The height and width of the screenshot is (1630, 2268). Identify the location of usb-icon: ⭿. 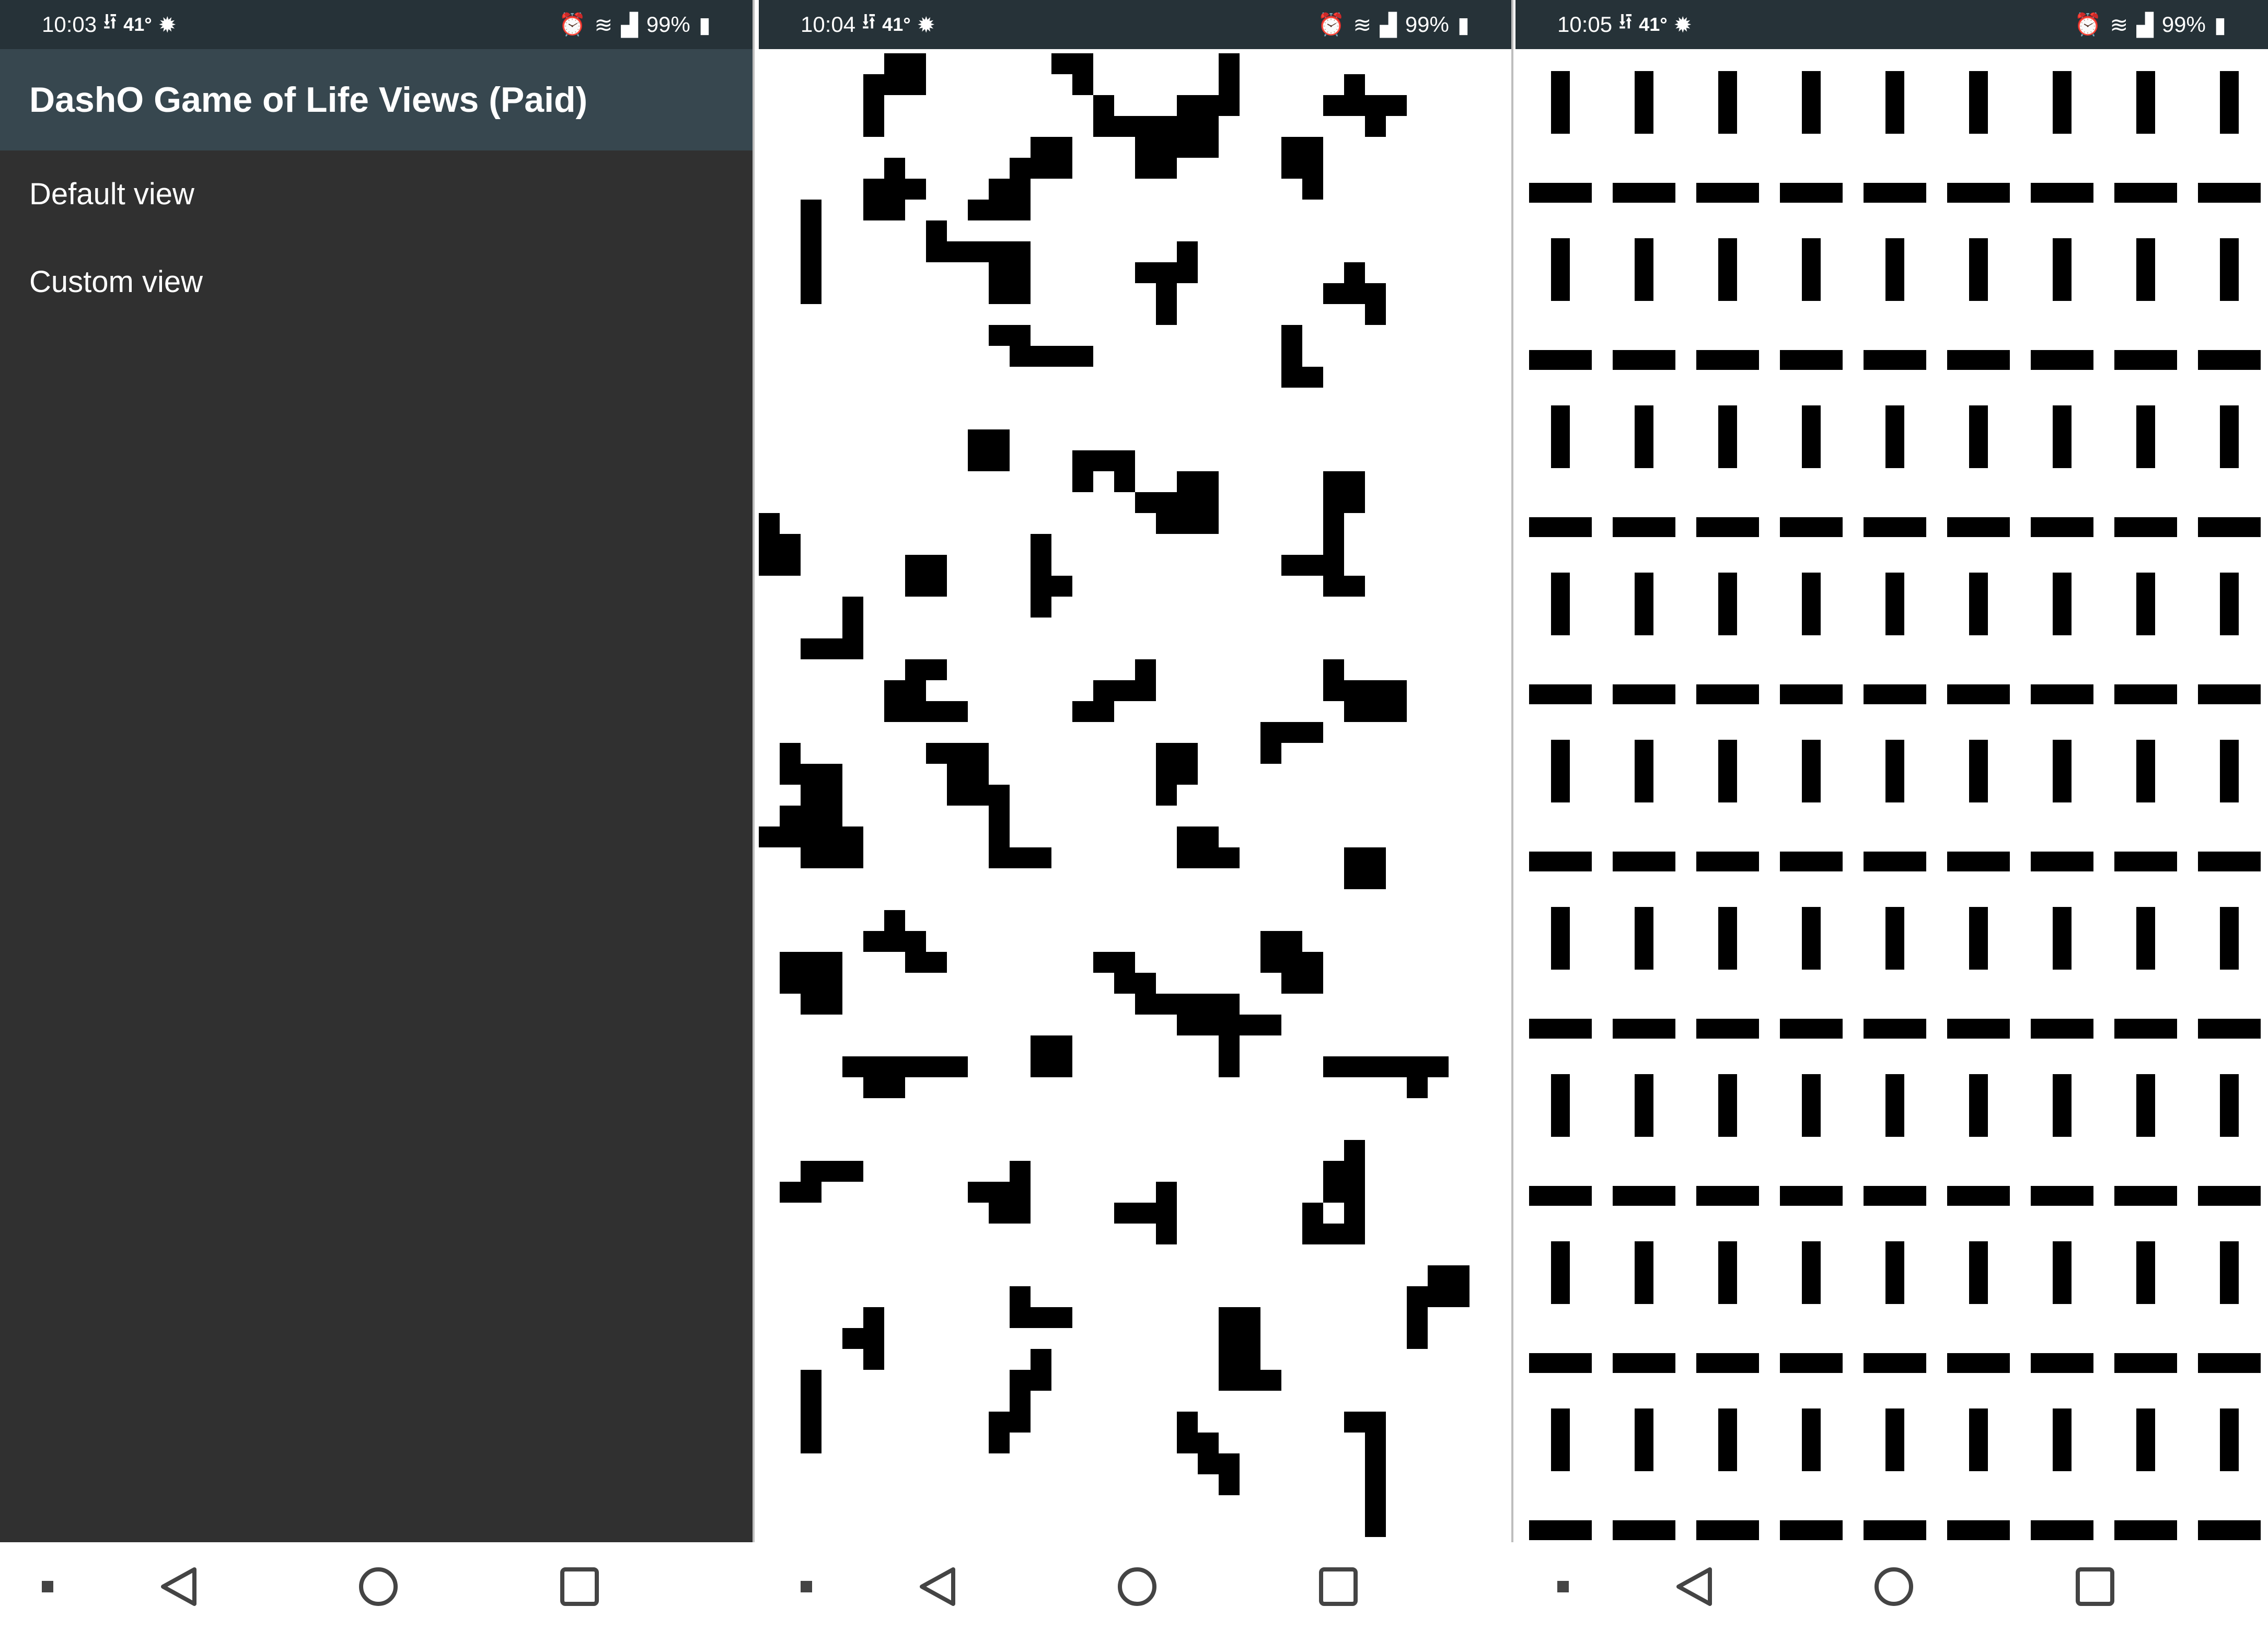
(869, 22).